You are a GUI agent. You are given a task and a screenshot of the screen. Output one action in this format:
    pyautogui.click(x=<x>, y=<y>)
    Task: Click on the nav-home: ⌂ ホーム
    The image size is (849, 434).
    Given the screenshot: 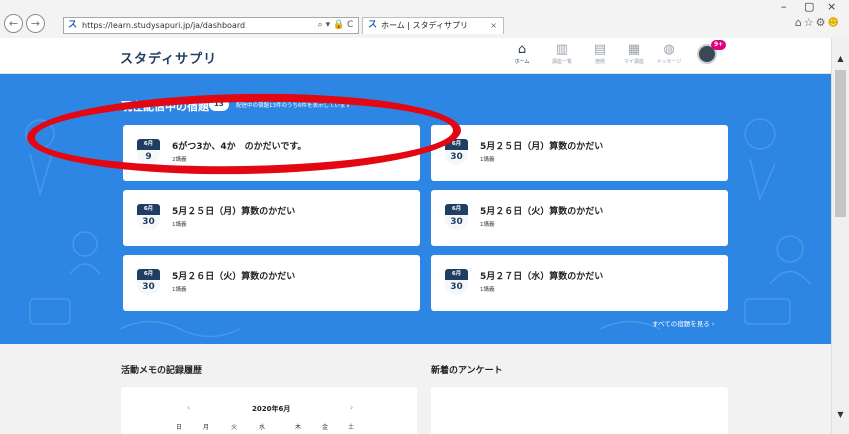 What is the action you would take?
    pyautogui.click(x=522, y=54)
    